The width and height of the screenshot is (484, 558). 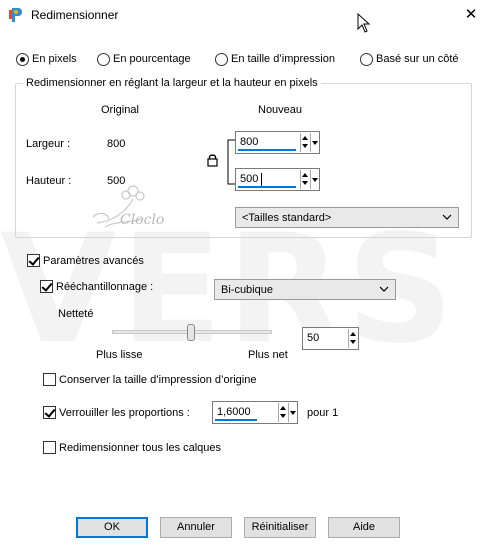 What do you see at coordinates (330, 338) in the screenshot?
I see `sharpness-spinbox: 50` at bounding box center [330, 338].